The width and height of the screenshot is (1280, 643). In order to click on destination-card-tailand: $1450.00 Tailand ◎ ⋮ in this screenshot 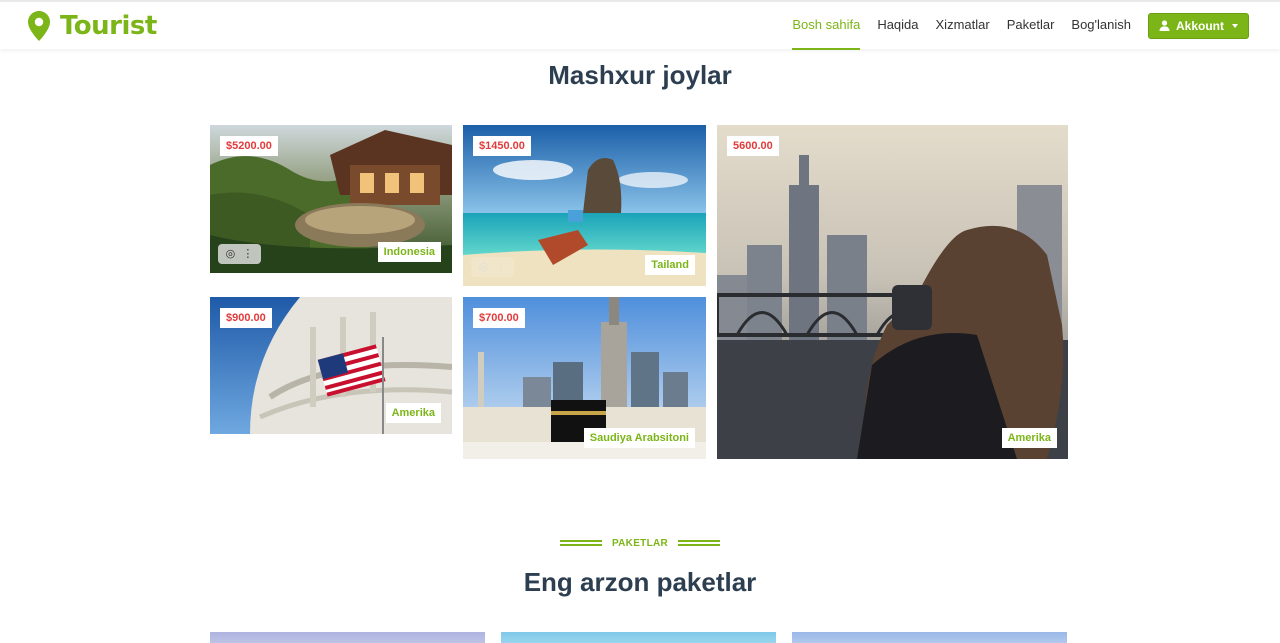, I will do `click(584, 205)`.